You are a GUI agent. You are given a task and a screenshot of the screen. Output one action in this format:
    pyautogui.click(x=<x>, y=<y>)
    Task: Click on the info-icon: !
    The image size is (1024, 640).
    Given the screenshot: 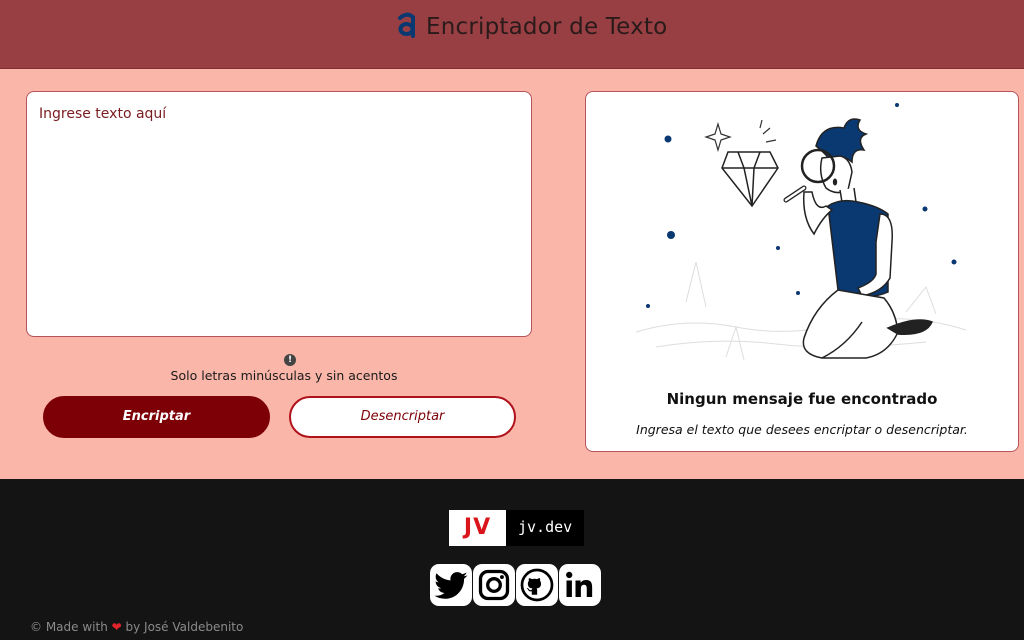 What is the action you would take?
    pyautogui.click(x=290, y=360)
    